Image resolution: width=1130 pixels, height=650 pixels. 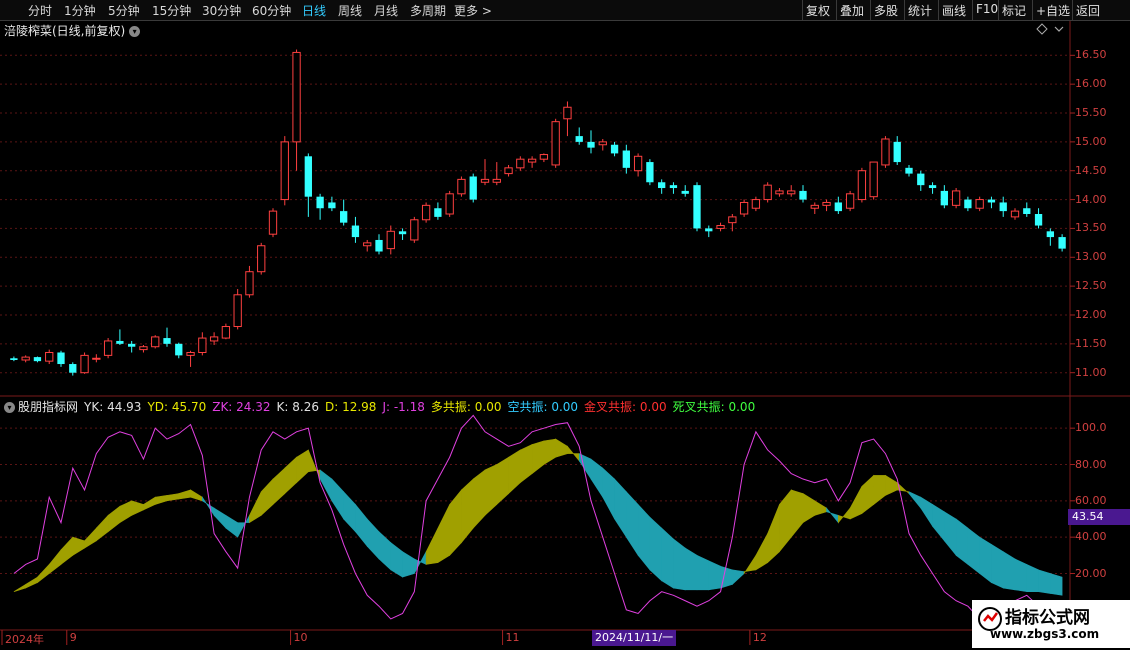 I want to click on diamond-icon, so click(x=1042, y=29).